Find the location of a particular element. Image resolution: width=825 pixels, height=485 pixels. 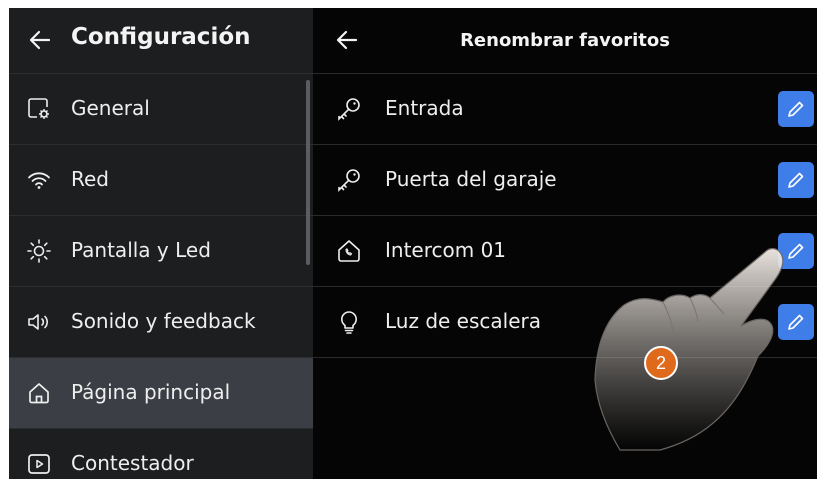

favorite-item-entrada: Entrada is located at coordinates (565, 109).